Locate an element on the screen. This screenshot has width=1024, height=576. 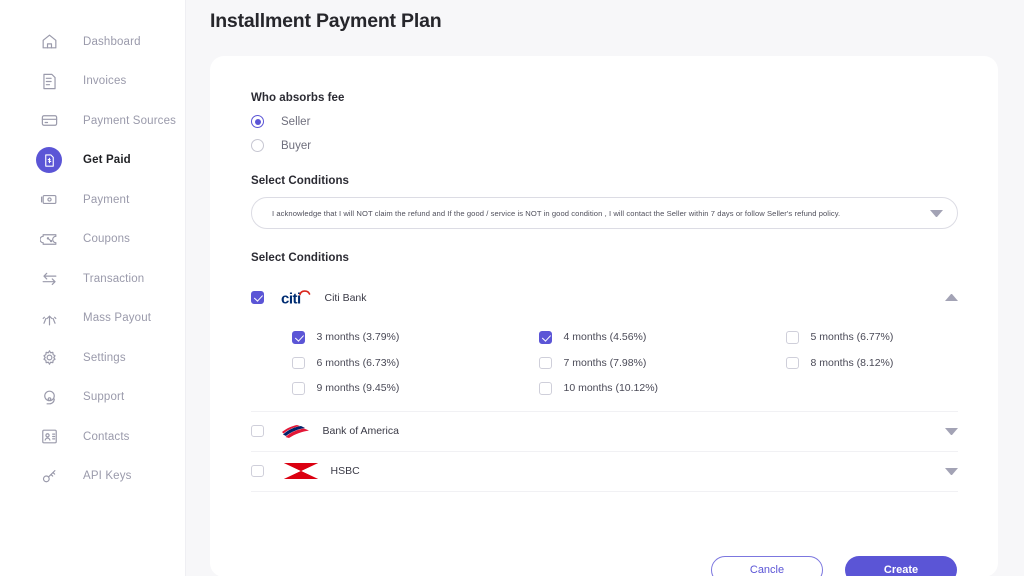
sidebar-item-label: Payment Sources is located at coordinates (130, 120).